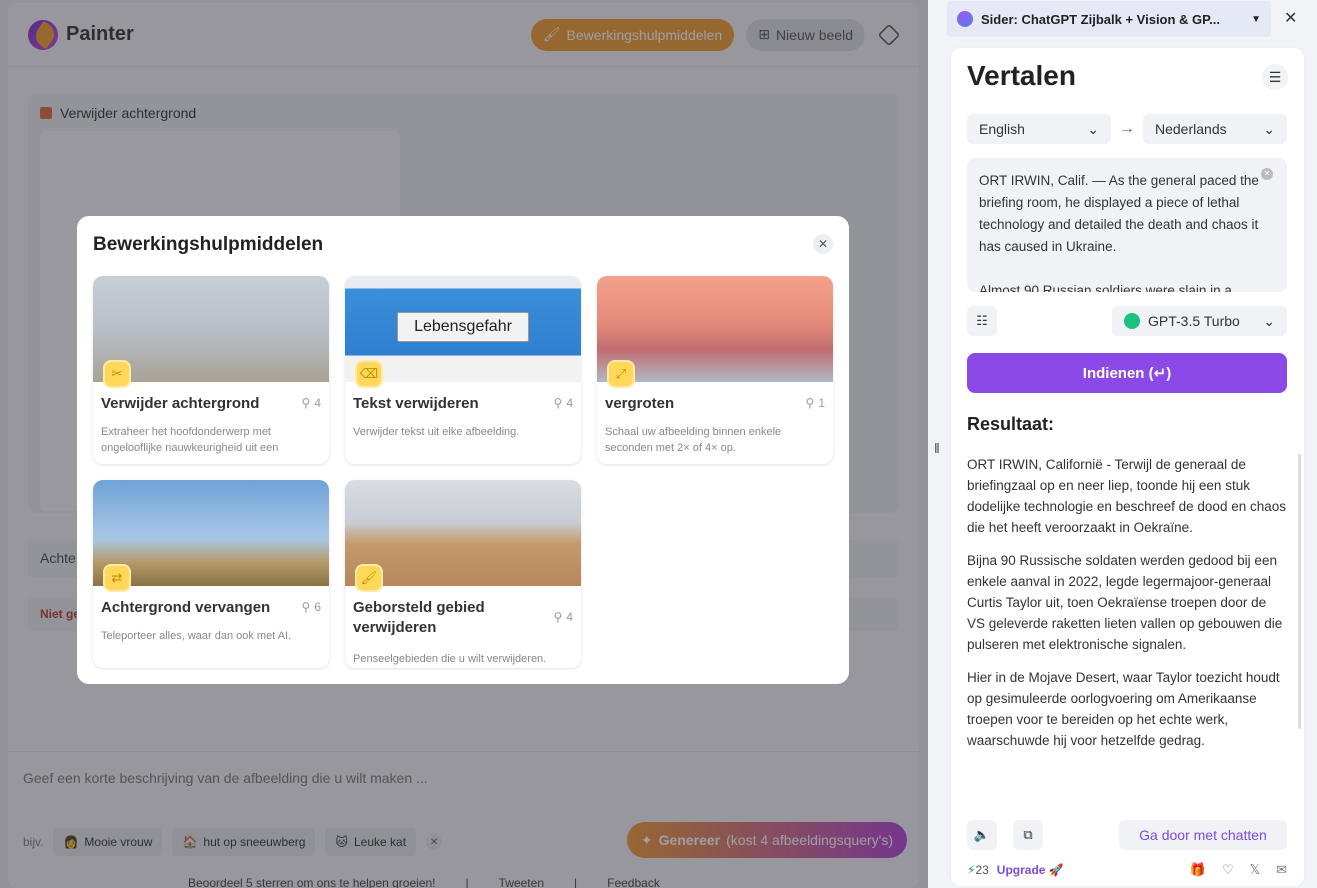 Image resolution: width=1317 pixels, height=888 pixels. I want to click on credit-count: 23, so click(982, 870).